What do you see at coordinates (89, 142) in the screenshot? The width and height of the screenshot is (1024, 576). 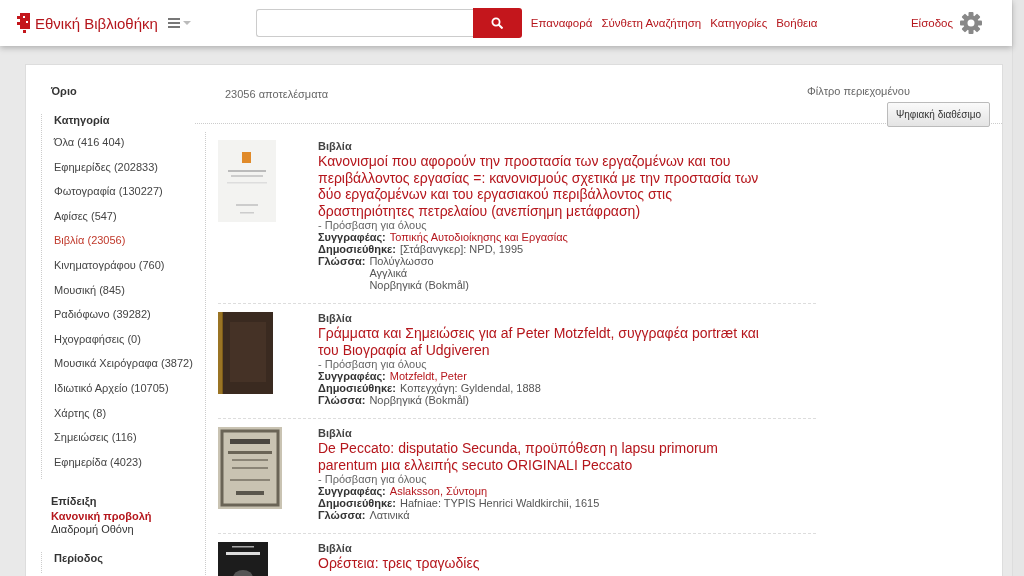 I see `facet-link: Όλα (416 404)` at bounding box center [89, 142].